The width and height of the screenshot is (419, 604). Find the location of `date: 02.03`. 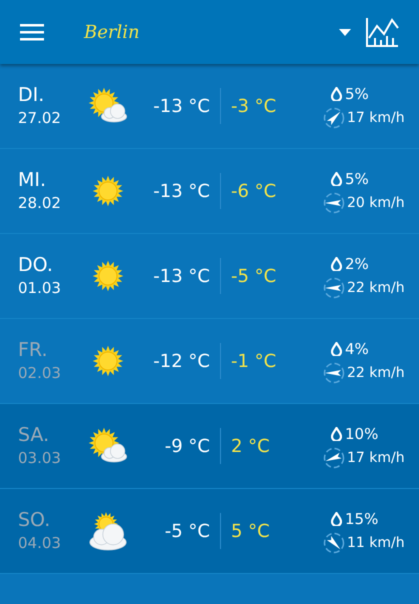

date: 02.03 is located at coordinates (40, 373).